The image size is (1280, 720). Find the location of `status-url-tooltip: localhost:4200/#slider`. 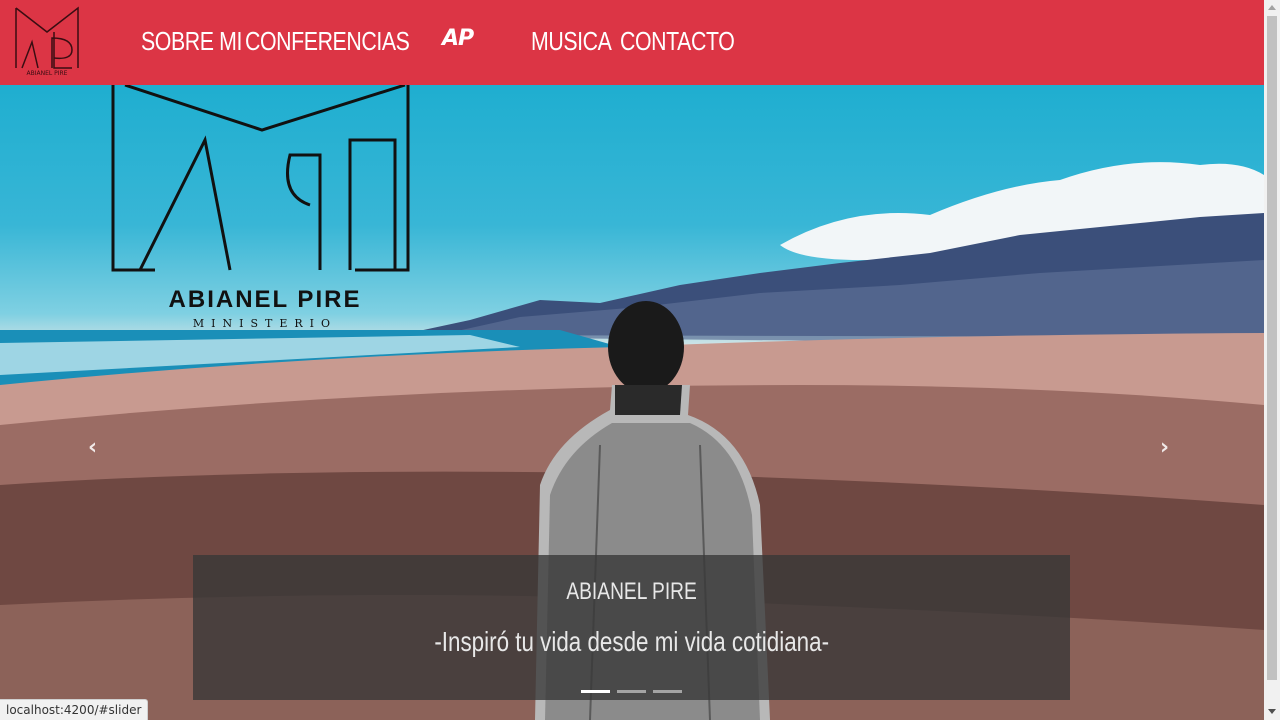

status-url-tooltip: localhost:4200/#slider is located at coordinates (74, 709).